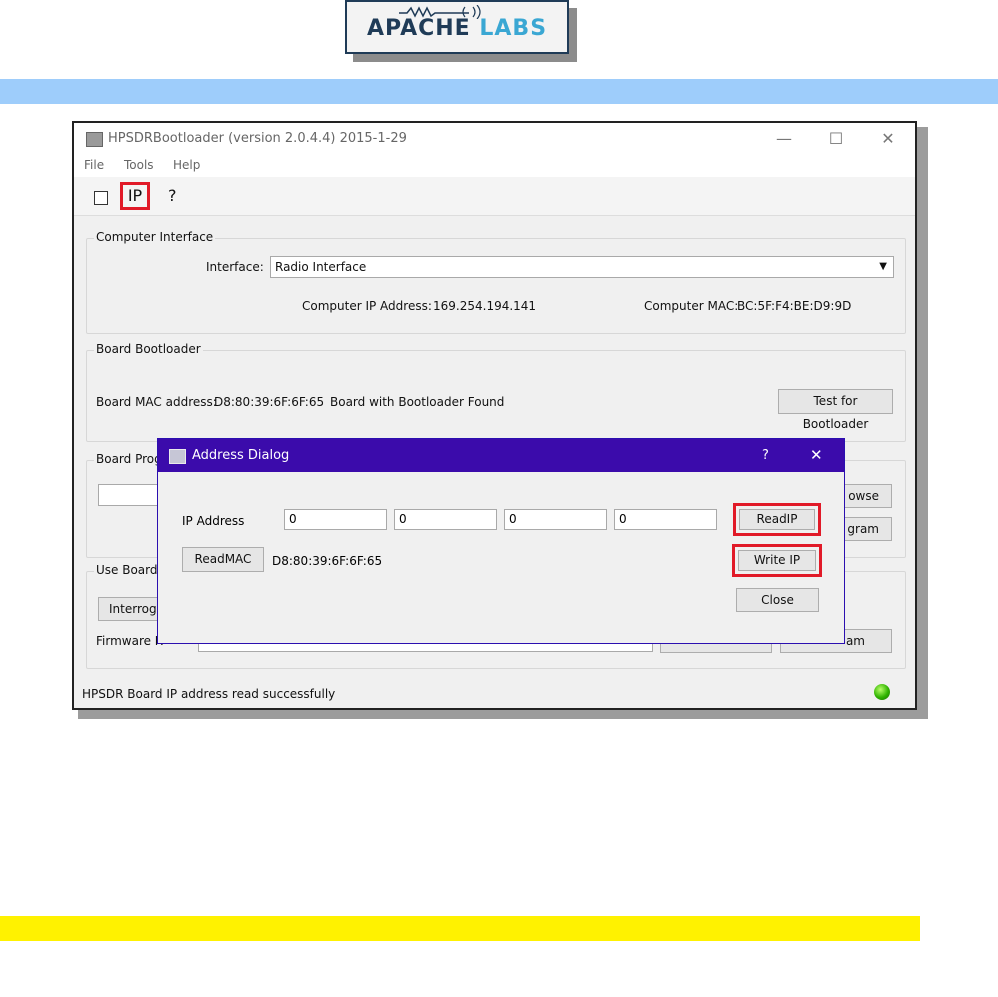 This screenshot has width=998, height=997. What do you see at coordinates (335, 519) in the screenshot?
I see `ip-octet-1-input: 0` at bounding box center [335, 519].